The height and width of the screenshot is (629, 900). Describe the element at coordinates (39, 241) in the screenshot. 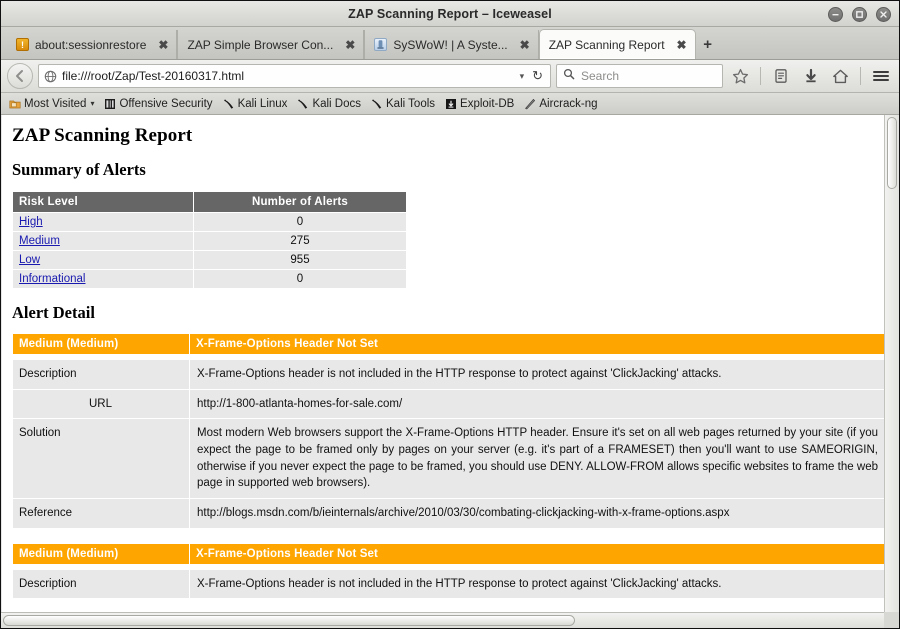

I see `link-medium: Medium` at that location.